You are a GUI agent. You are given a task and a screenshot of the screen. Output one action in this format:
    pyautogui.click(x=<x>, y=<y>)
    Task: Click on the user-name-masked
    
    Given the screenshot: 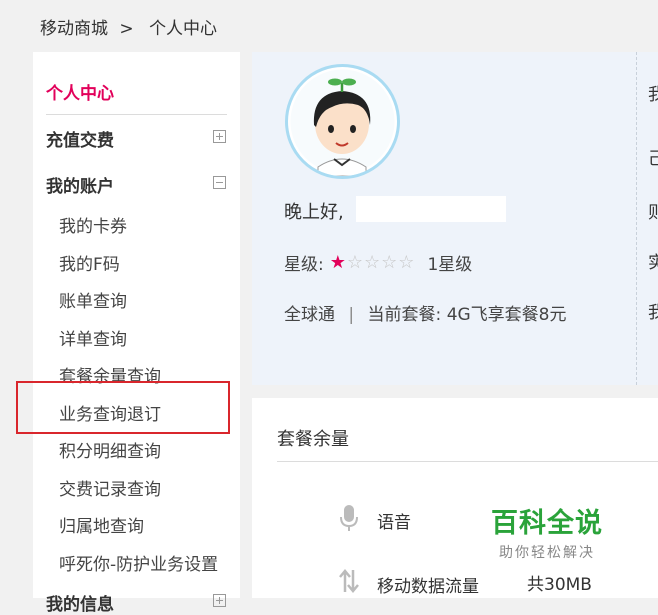 What is the action you would take?
    pyautogui.click(x=431, y=209)
    